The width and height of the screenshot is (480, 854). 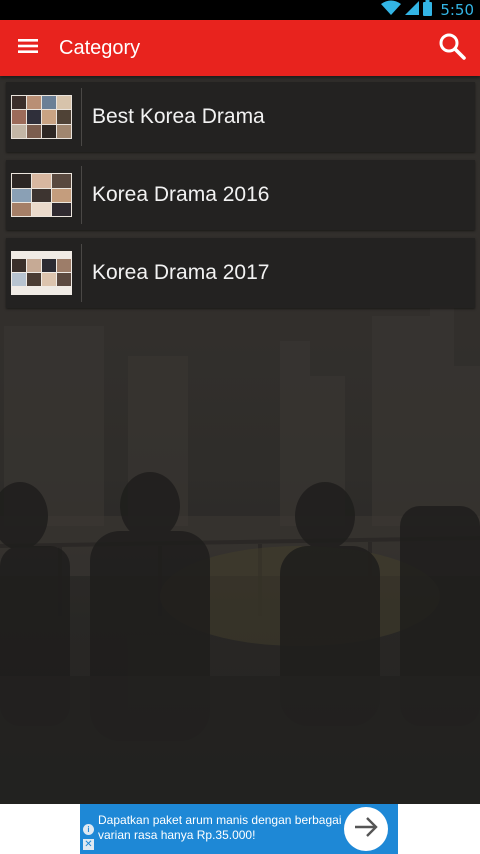 I want to click on status-bar: 5:50, so click(x=240, y=10).